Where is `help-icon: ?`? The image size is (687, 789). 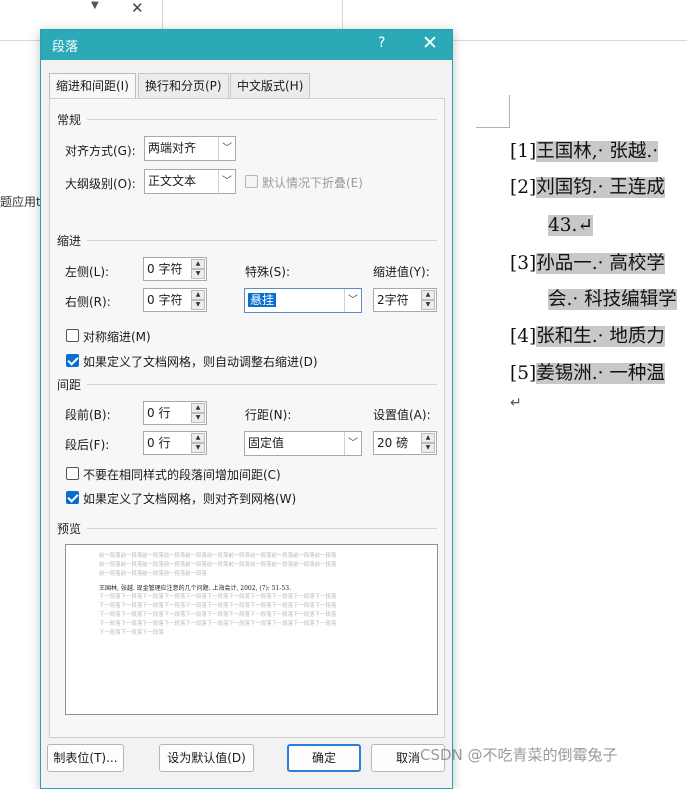 help-icon: ? is located at coordinates (381, 43).